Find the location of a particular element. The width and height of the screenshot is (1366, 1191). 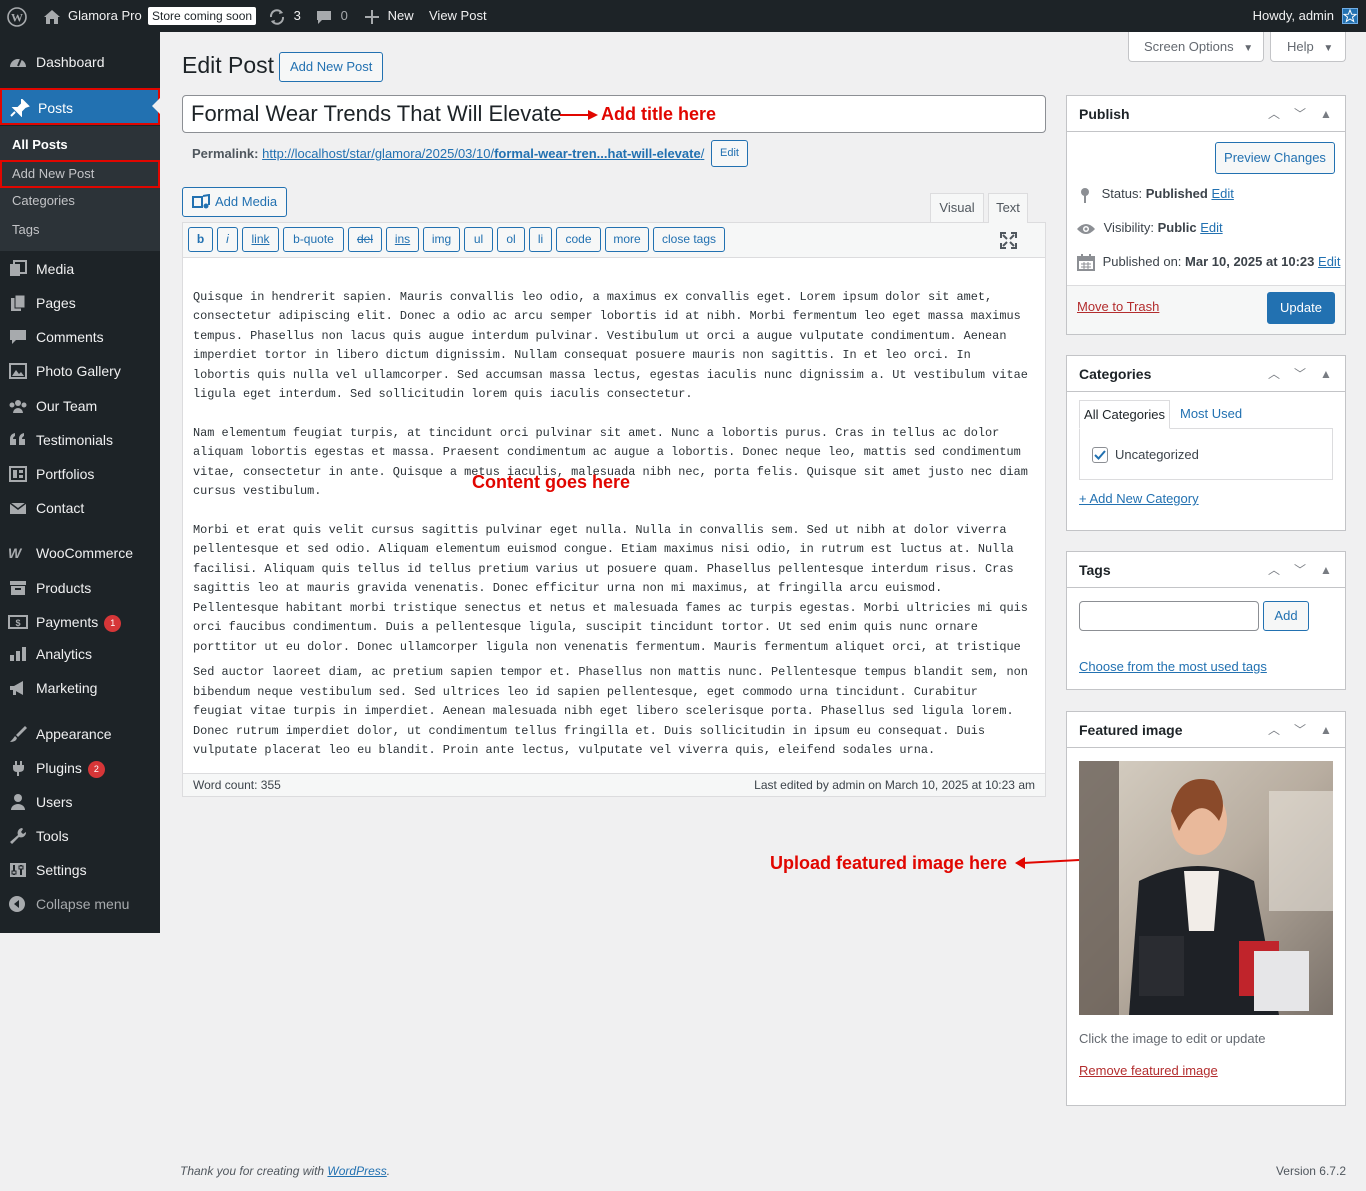

update-button: Update is located at coordinates (1301, 308).